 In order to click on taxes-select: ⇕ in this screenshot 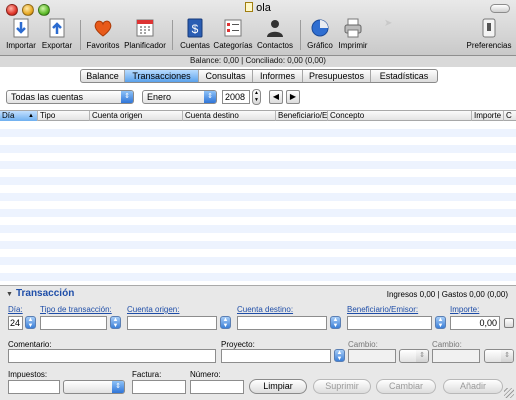, I will do `click(94, 387)`.